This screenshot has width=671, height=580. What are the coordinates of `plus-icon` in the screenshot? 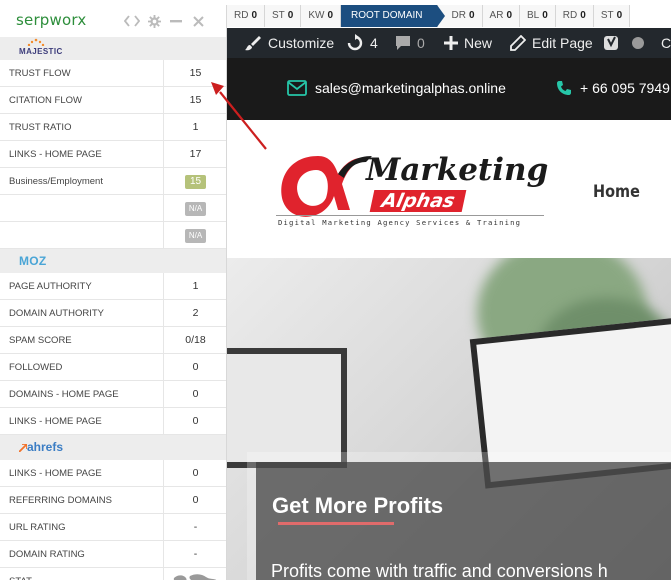 It's located at (451, 43).